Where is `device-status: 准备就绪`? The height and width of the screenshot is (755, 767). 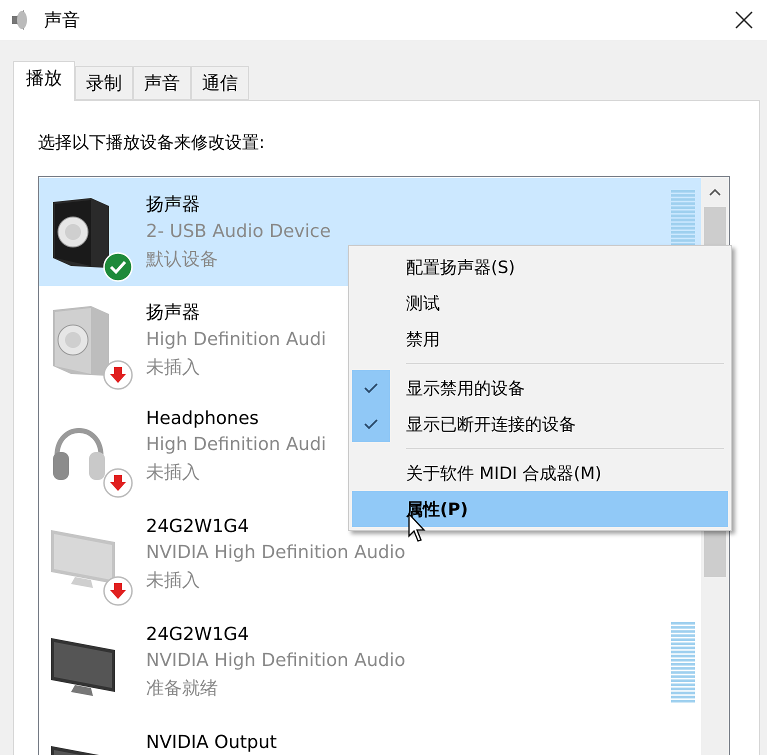
device-status: 准备就绪 is located at coordinates (182, 688).